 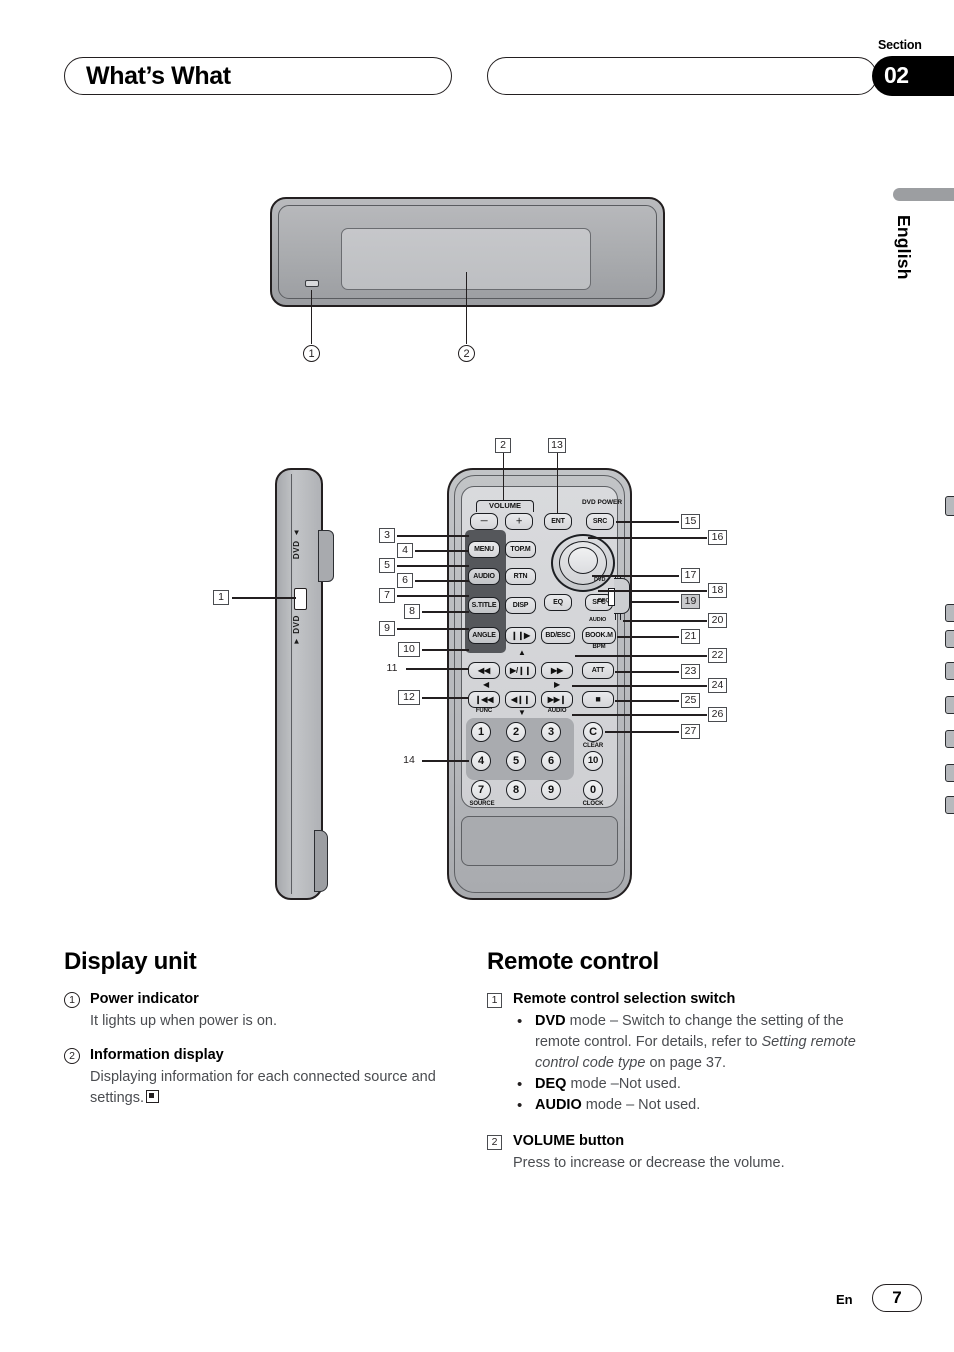 What do you see at coordinates (557, 699) in the screenshot?
I see `next-track-button: ▶▶❙` at bounding box center [557, 699].